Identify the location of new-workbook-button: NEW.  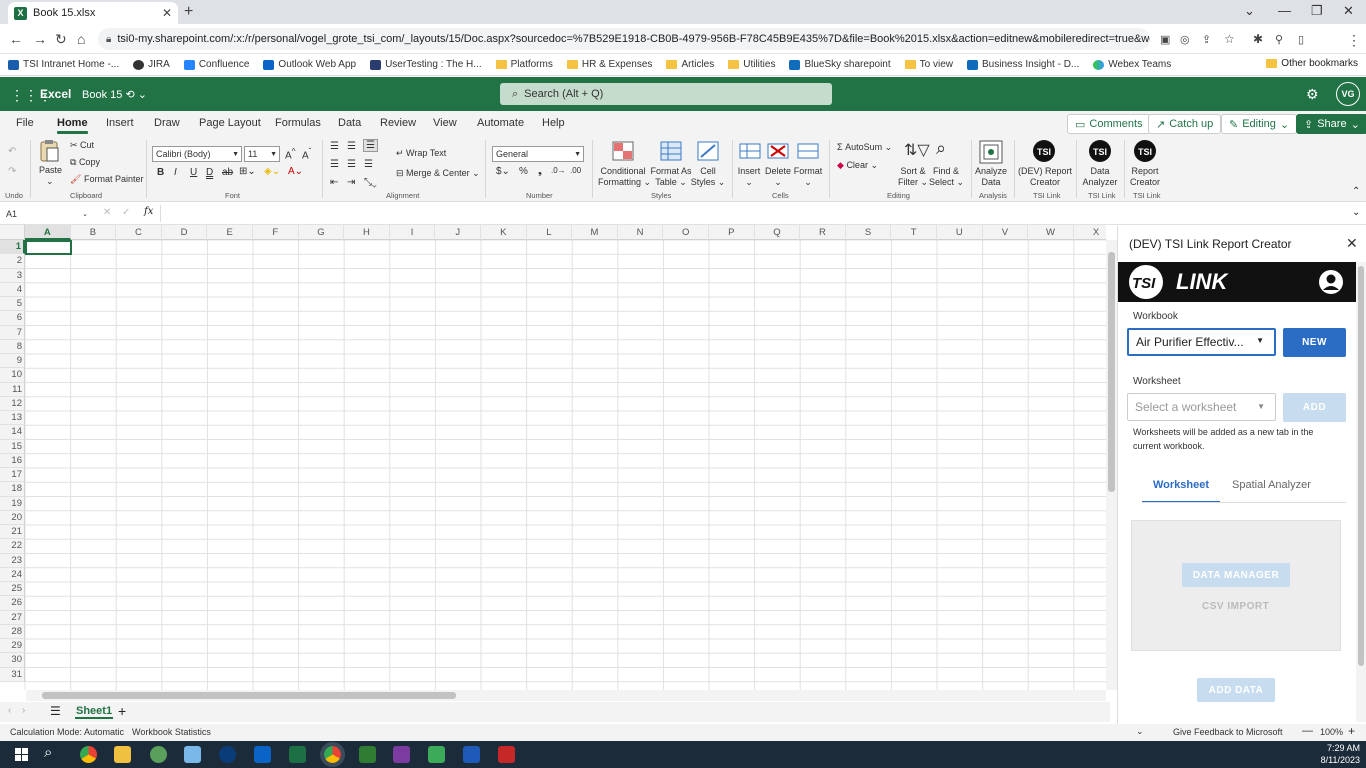
(1314, 342).